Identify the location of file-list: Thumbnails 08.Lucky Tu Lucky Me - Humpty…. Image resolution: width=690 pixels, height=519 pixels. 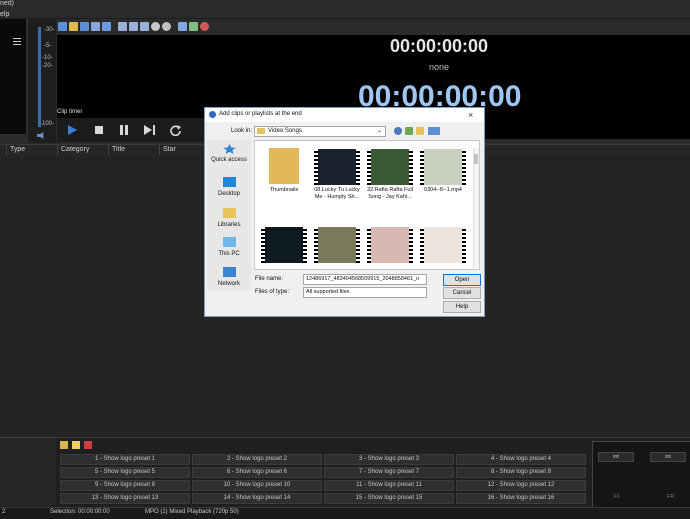
(367, 205).